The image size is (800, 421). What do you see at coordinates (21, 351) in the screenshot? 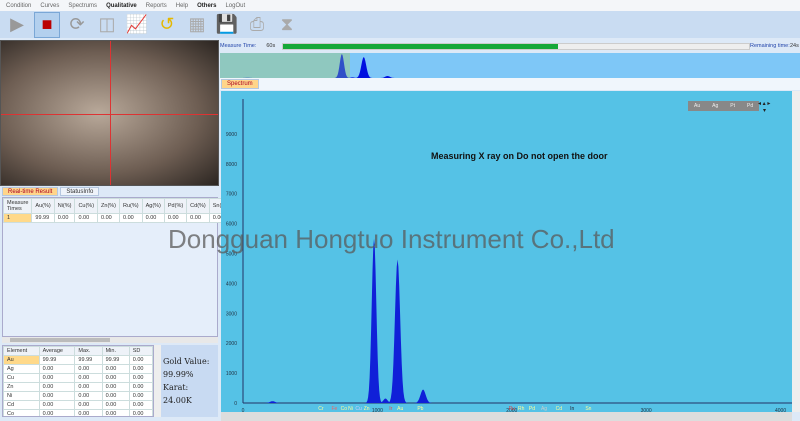
I see `column-header: Element` at bounding box center [21, 351].